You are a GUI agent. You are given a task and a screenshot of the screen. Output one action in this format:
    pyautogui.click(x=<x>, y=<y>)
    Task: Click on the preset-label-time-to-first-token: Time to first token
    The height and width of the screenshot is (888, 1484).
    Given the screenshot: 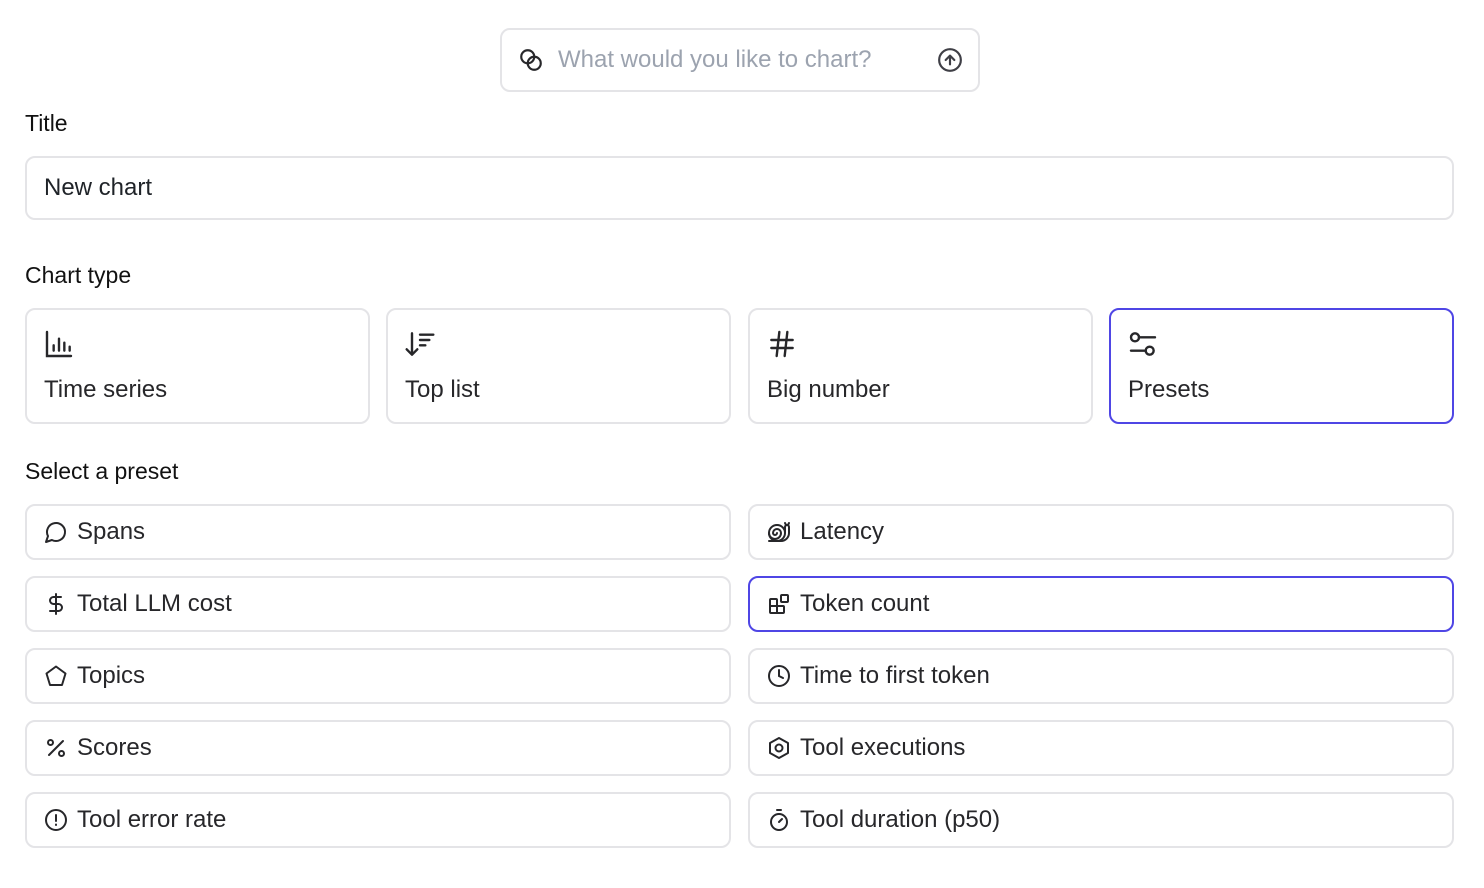 What is the action you would take?
    pyautogui.click(x=895, y=675)
    